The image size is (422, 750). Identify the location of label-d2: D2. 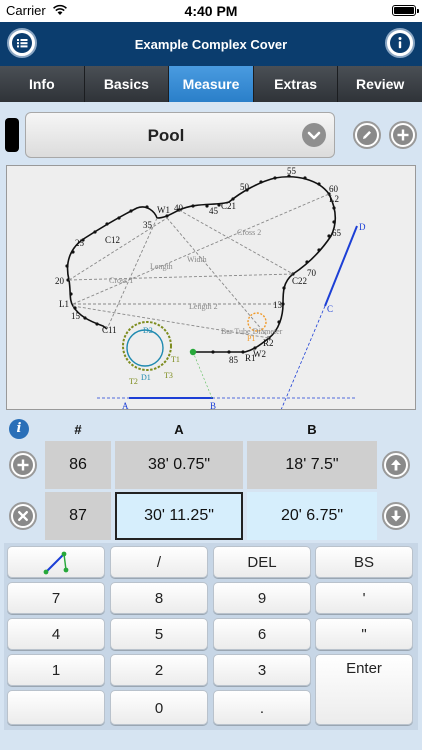
(148, 330).